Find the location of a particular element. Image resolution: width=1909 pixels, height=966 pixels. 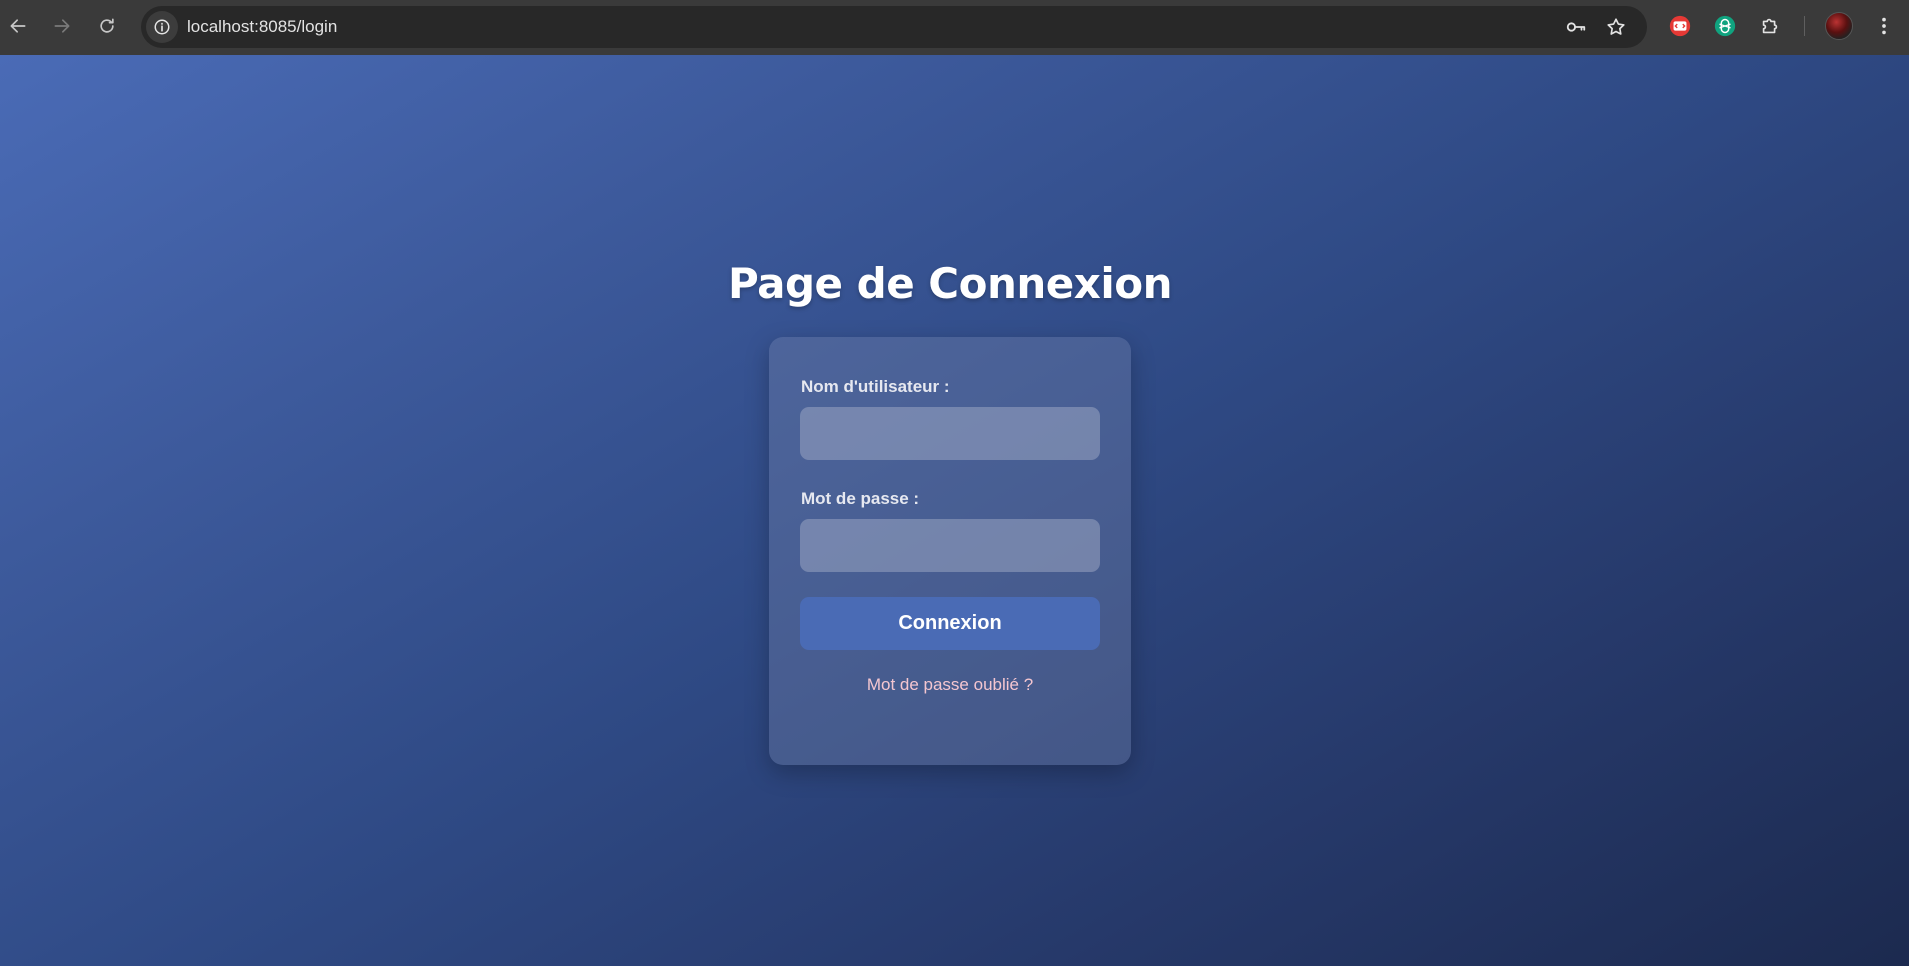

username-label: Nom d'utilisateur : is located at coordinates (875, 386).